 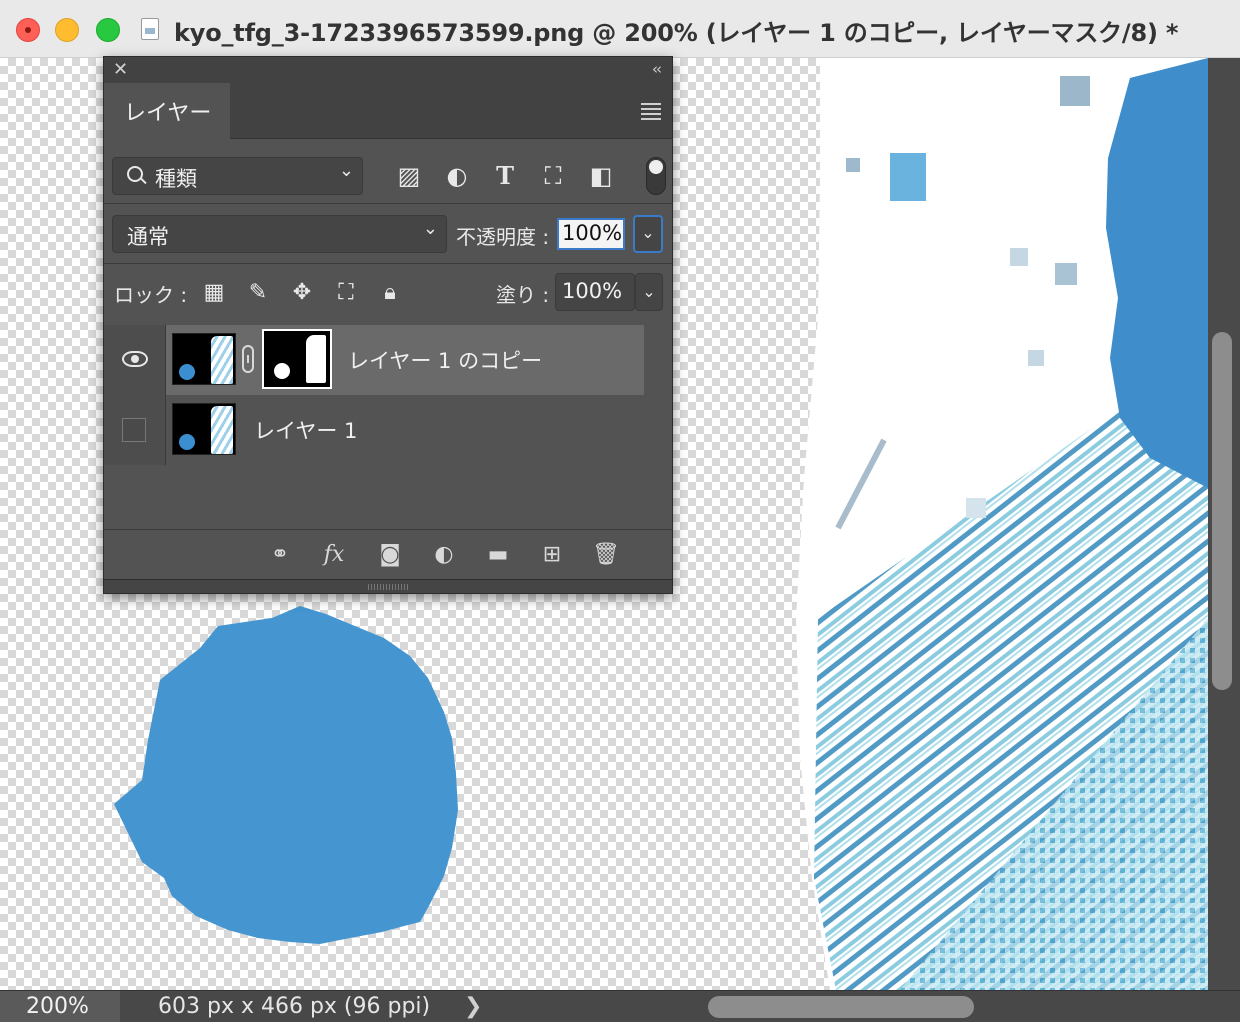 I want to click on horizontal-scroll-thumb, so click(x=841, y=1007).